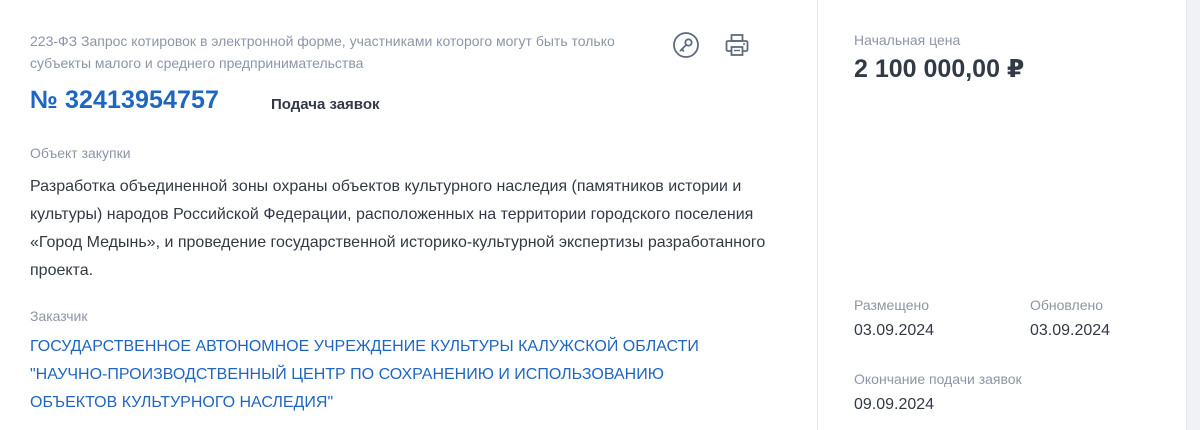 The height and width of the screenshot is (430, 1200). I want to click on deadline-label: Окончание подачи заявок, so click(938, 379).